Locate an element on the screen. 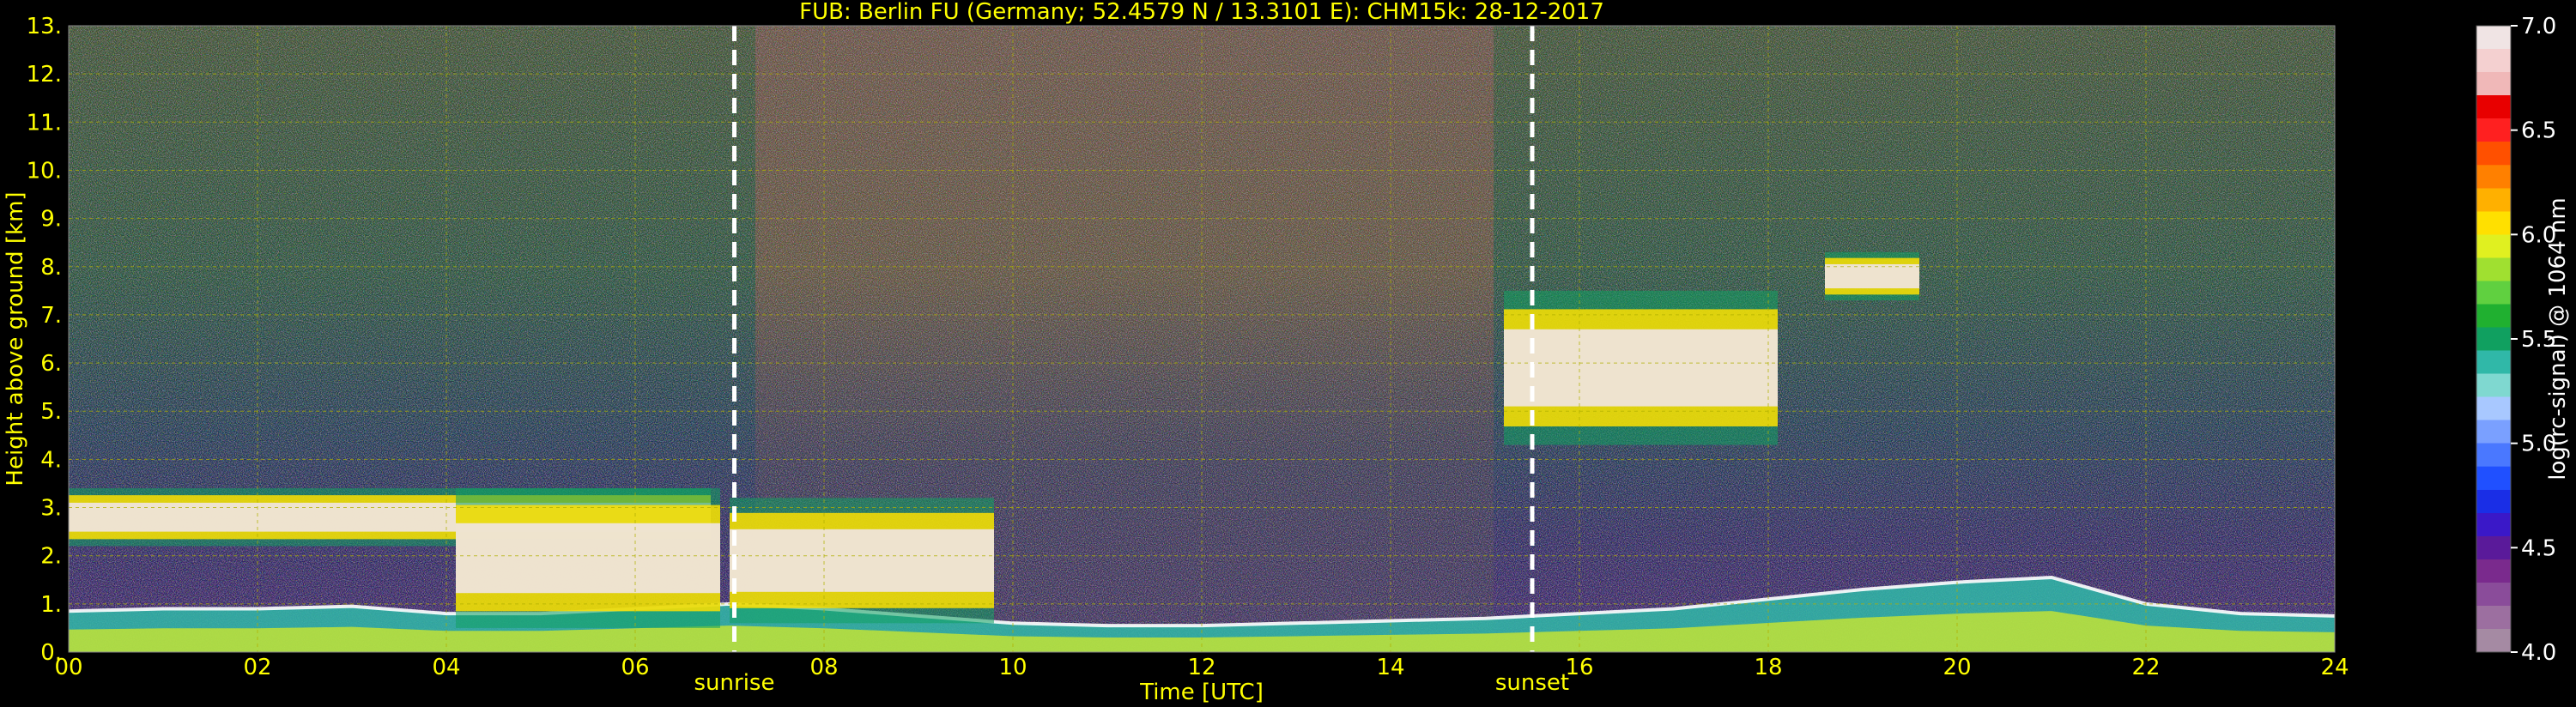 This screenshot has height=707, width=2576. sunrise-label: sunrise is located at coordinates (734, 683).